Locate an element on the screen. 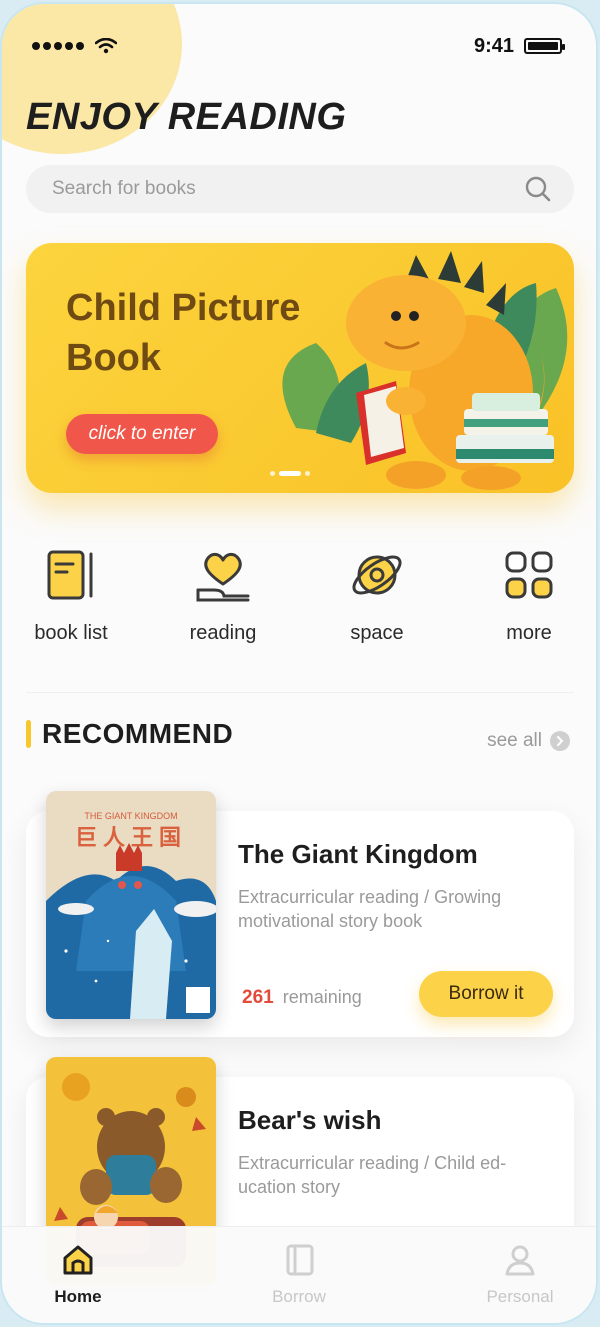  tab-home: Home is located at coordinates (78, 1275).